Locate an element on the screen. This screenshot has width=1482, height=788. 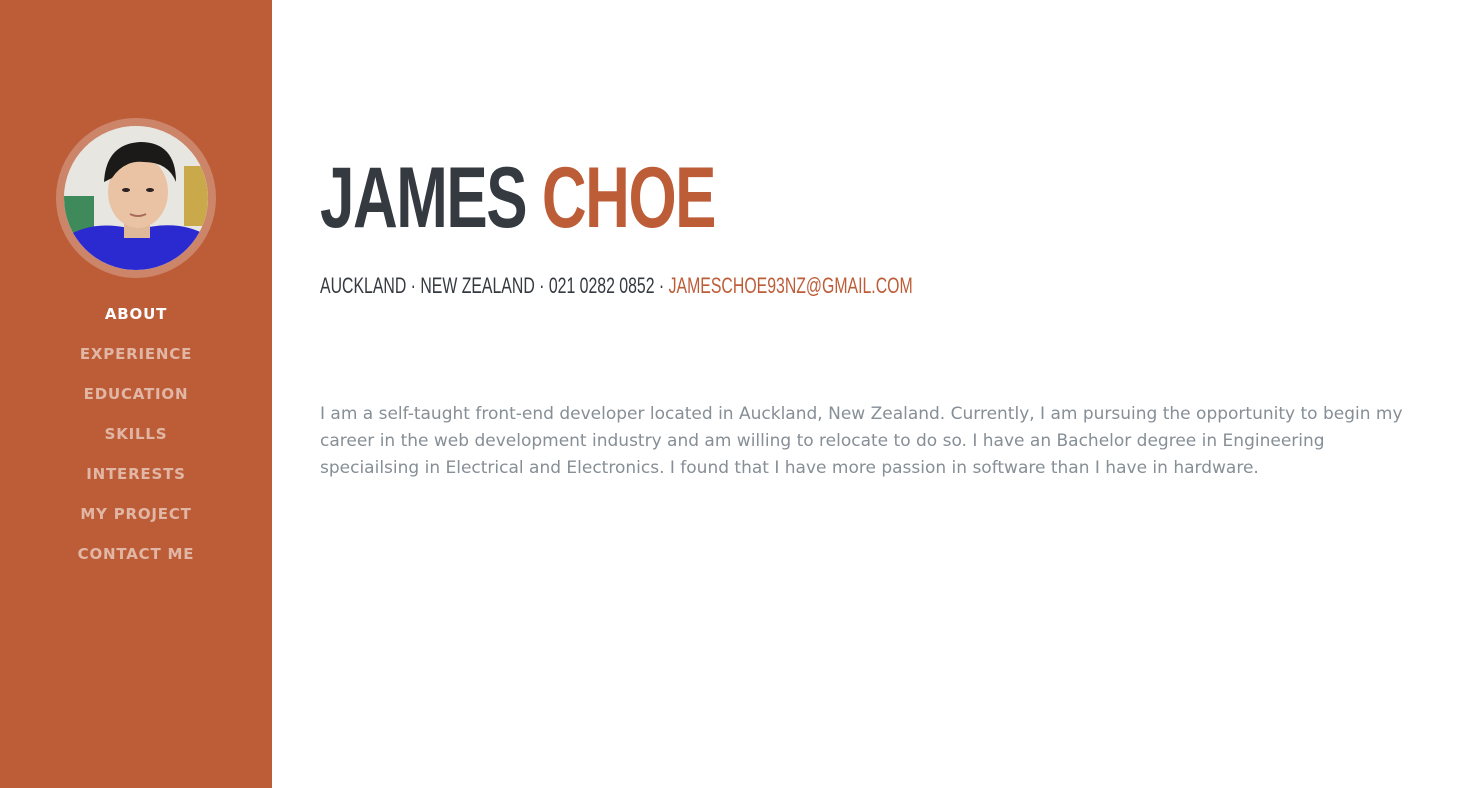
nav-link-interests: INTERESTS is located at coordinates (135, 474).